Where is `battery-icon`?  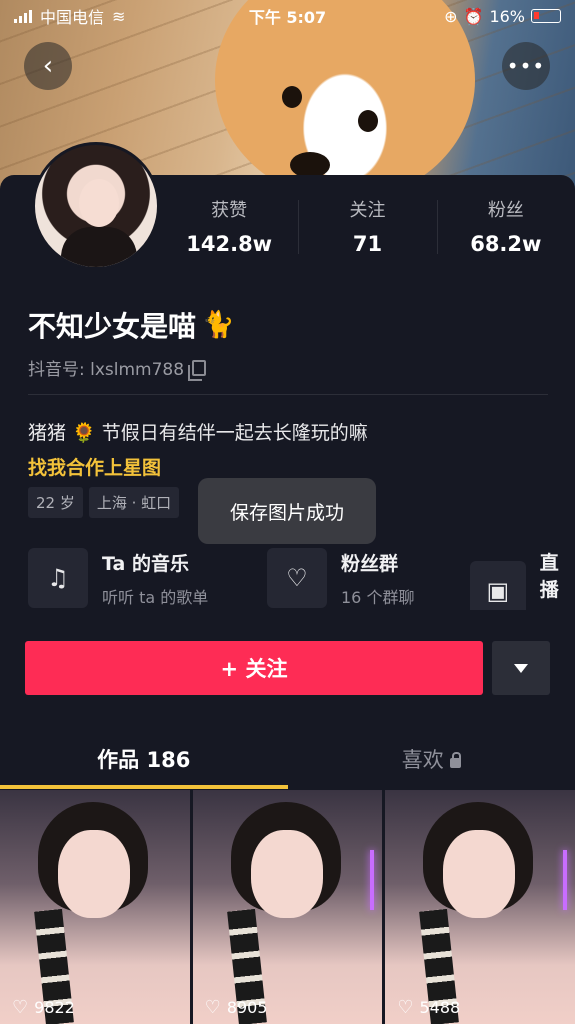 battery-icon is located at coordinates (546, 16).